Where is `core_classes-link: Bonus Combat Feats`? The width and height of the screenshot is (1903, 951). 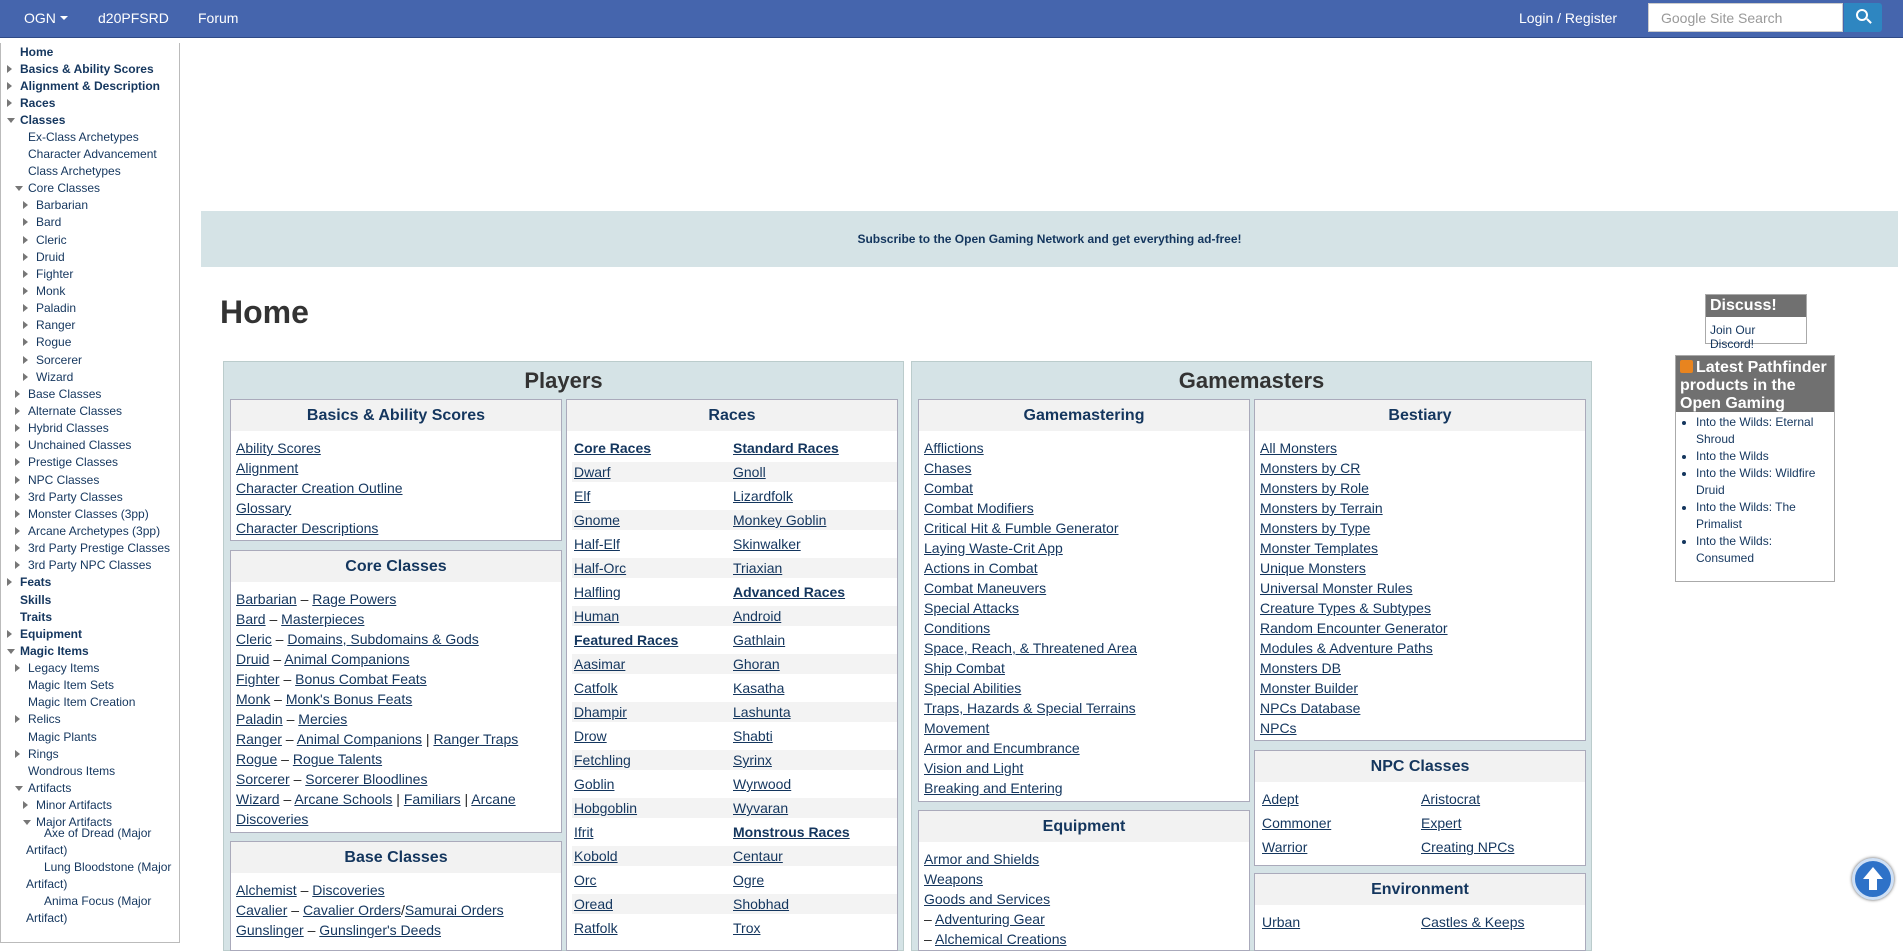
core_classes-link: Bonus Combat Feats is located at coordinates (361, 679).